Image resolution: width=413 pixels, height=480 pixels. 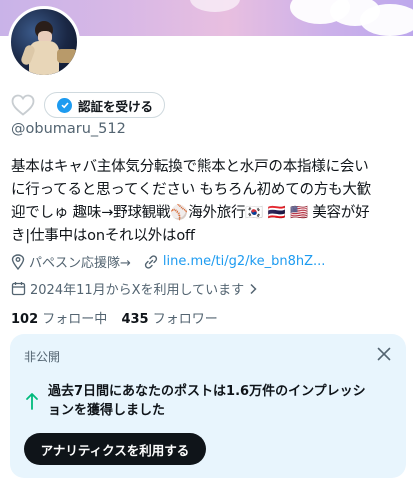 What do you see at coordinates (185, 319) in the screenshot?
I see `followers-label: フォロワー` at bounding box center [185, 319].